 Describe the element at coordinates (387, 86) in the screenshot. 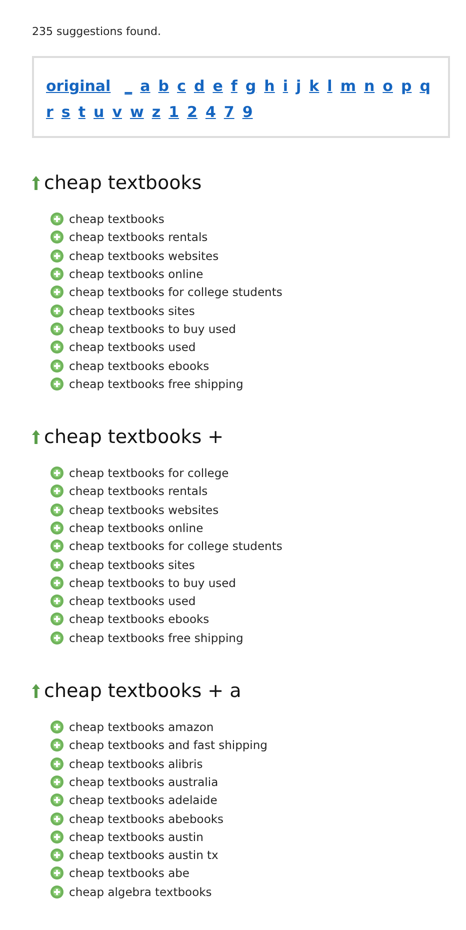

I see `letter-link: o` at that location.